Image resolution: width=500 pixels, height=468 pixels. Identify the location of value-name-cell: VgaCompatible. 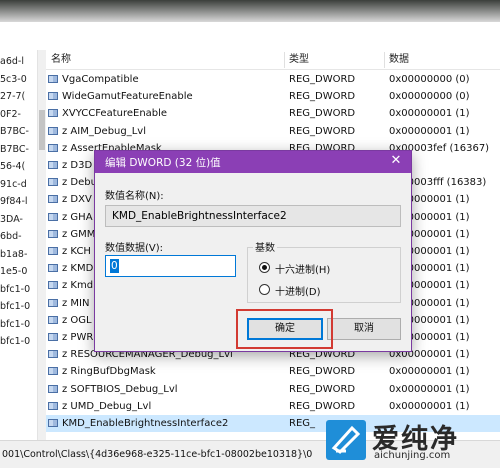
(164, 79).